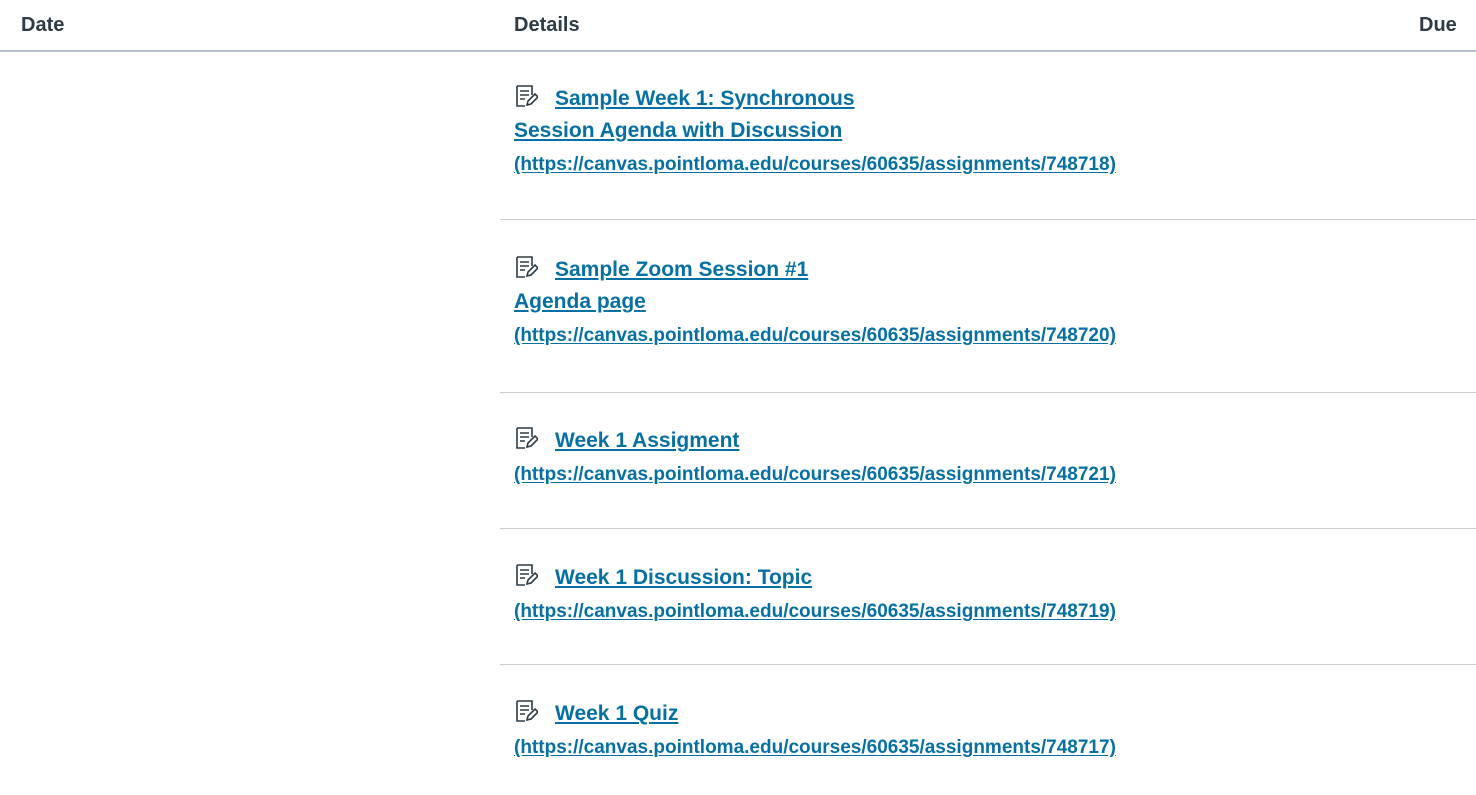 This screenshot has width=1476, height=795. What do you see at coordinates (616, 713) in the screenshot?
I see `assignment-link: Week 1 Quiz` at bounding box center [616, 713].